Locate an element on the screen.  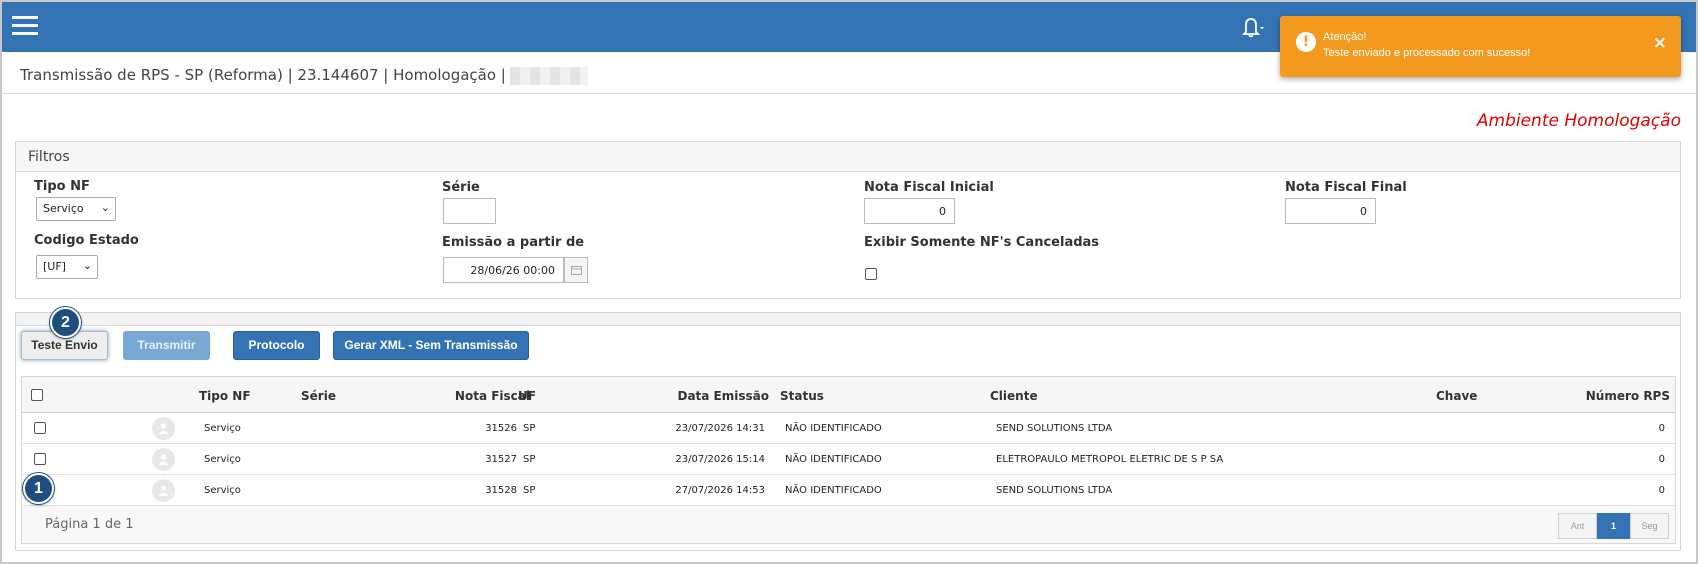
tipo-nf-value: Serviço is located at coordinates (63, 208).